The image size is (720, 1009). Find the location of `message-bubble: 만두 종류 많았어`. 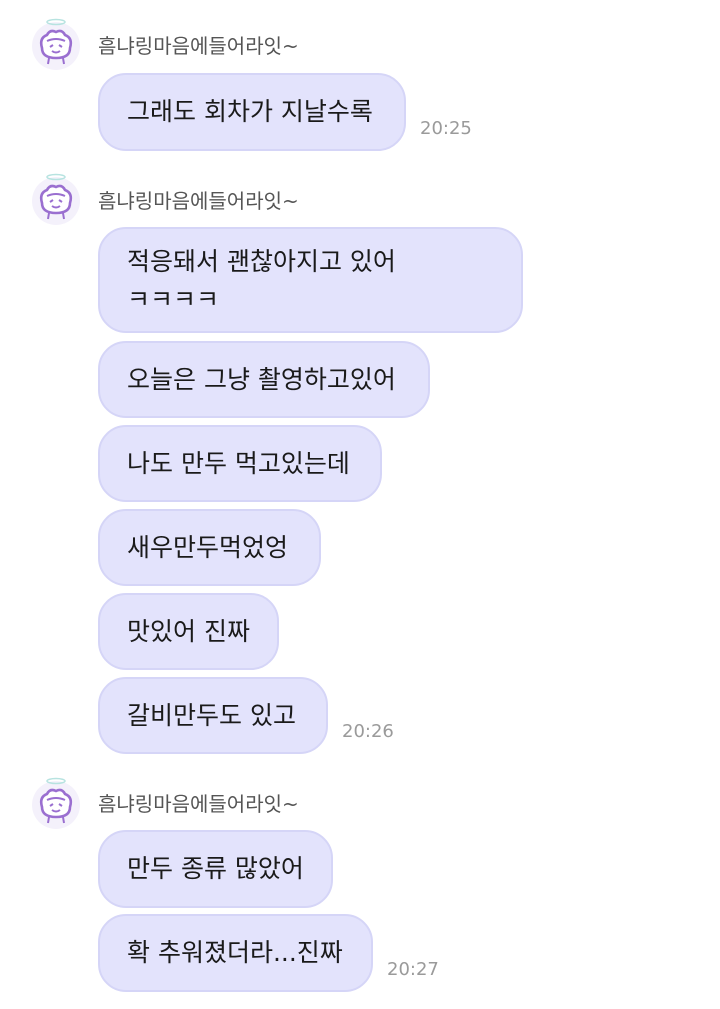

message-bubble: 만두 종류 많았어 is located at coordinates (215, 869).